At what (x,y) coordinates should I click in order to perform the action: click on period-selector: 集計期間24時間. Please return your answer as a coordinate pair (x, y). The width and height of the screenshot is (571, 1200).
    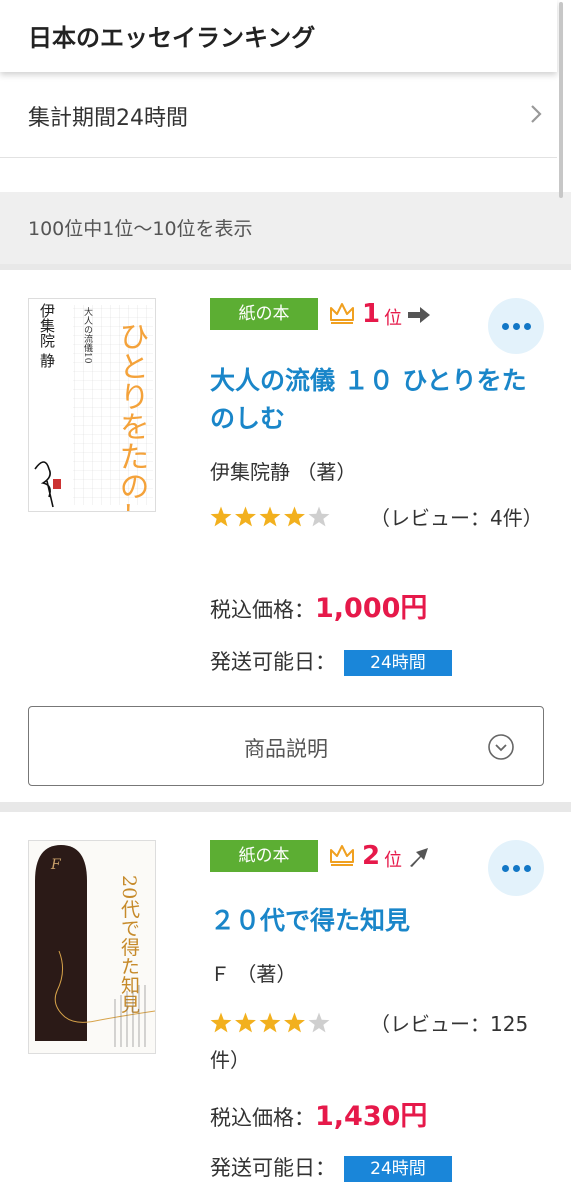
    Looking at the image, I should click on (278, 115).